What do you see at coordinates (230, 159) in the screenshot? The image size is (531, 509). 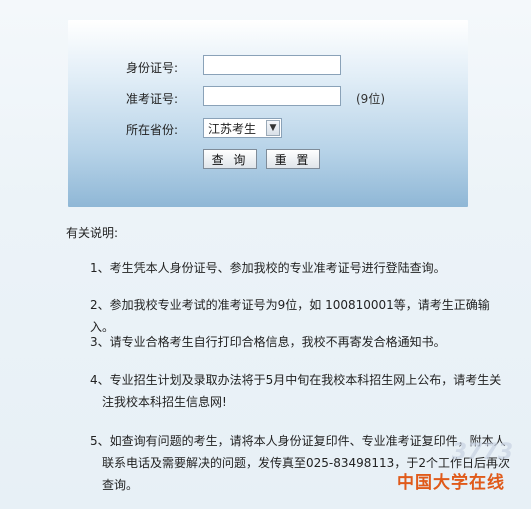 I see `query-button: 查 询` at bounding box center [230, 159].